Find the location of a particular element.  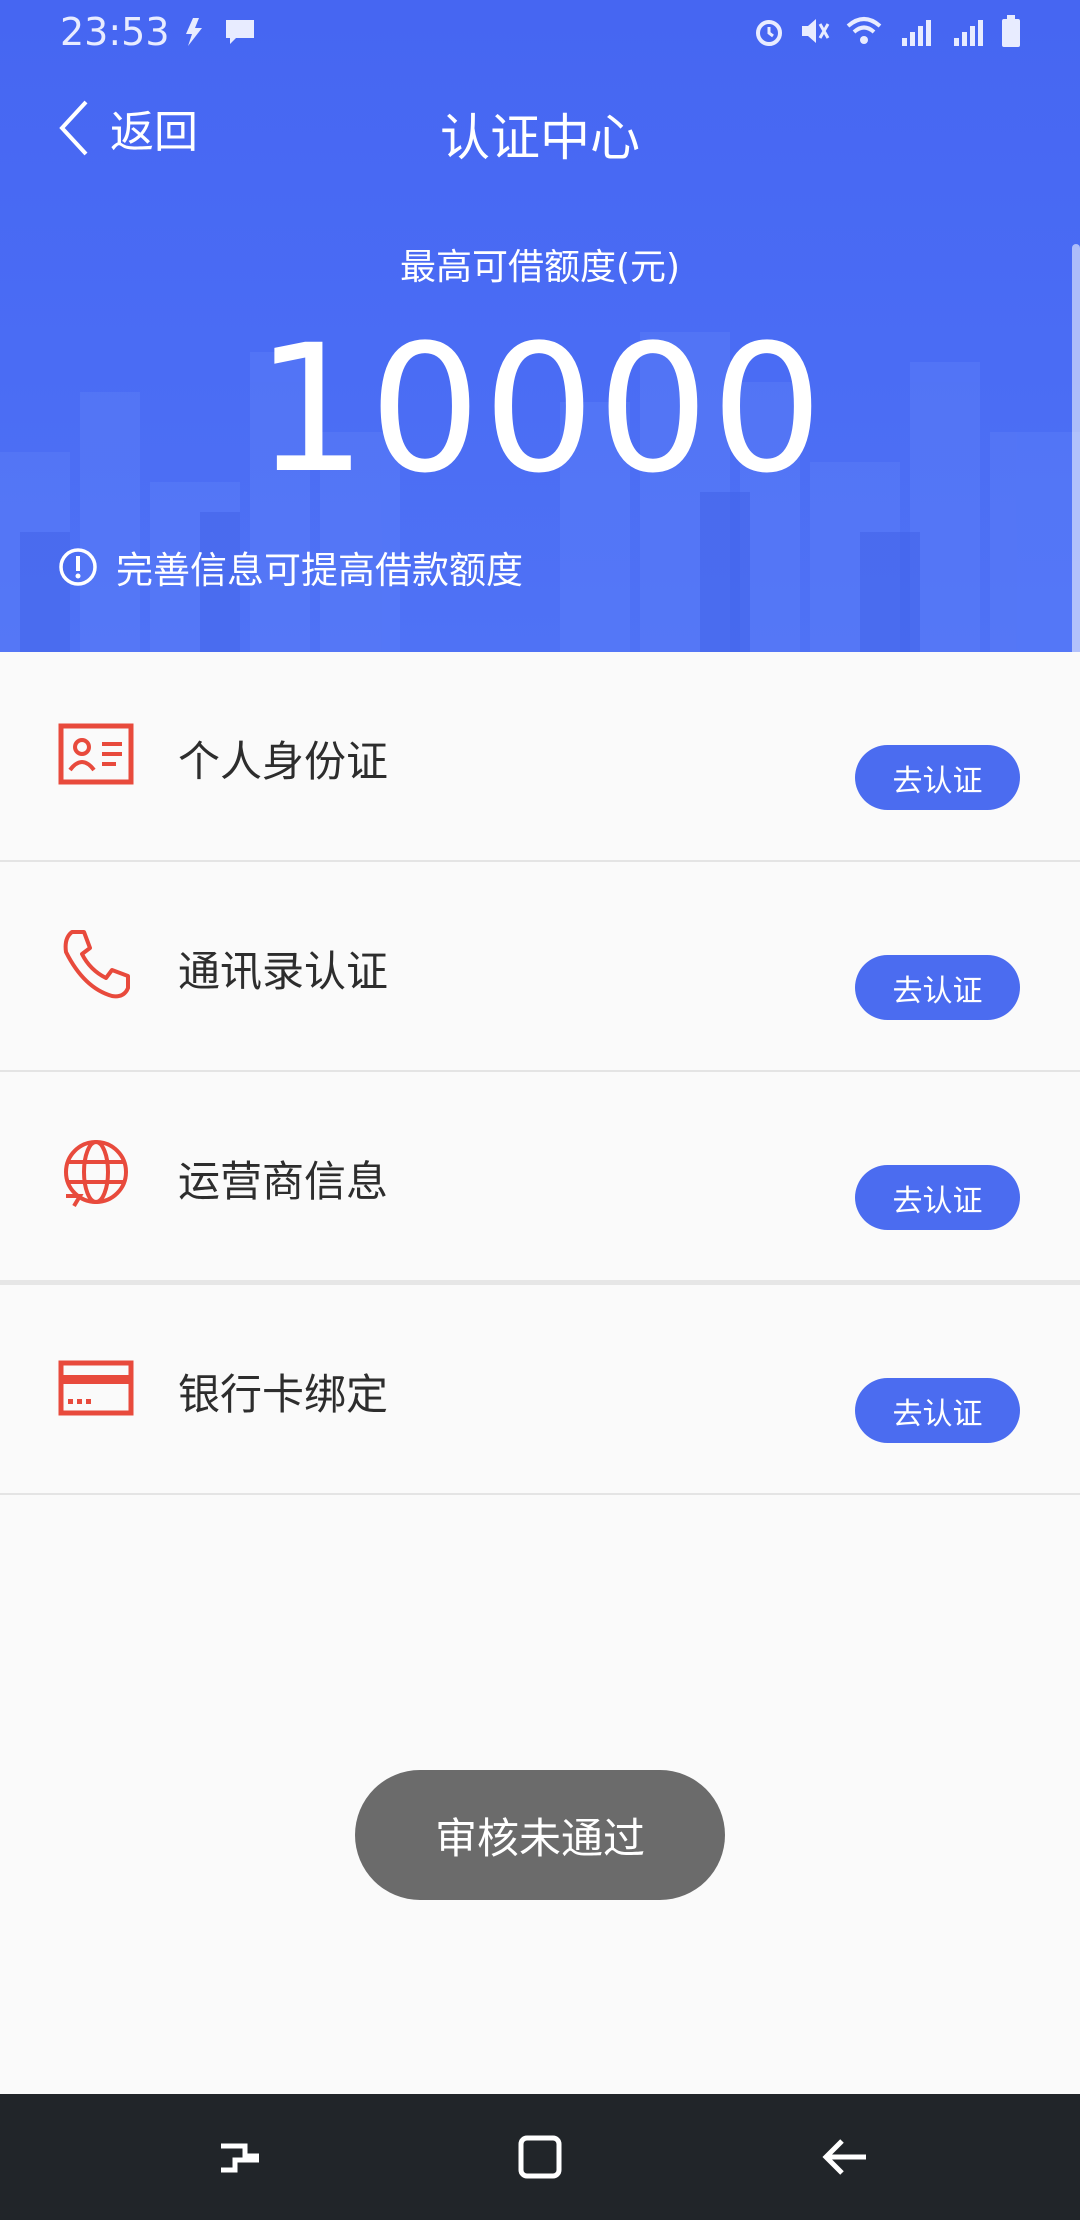

info-hint: 完善信息可提高借款额度 is located at coordinates (290, 567).